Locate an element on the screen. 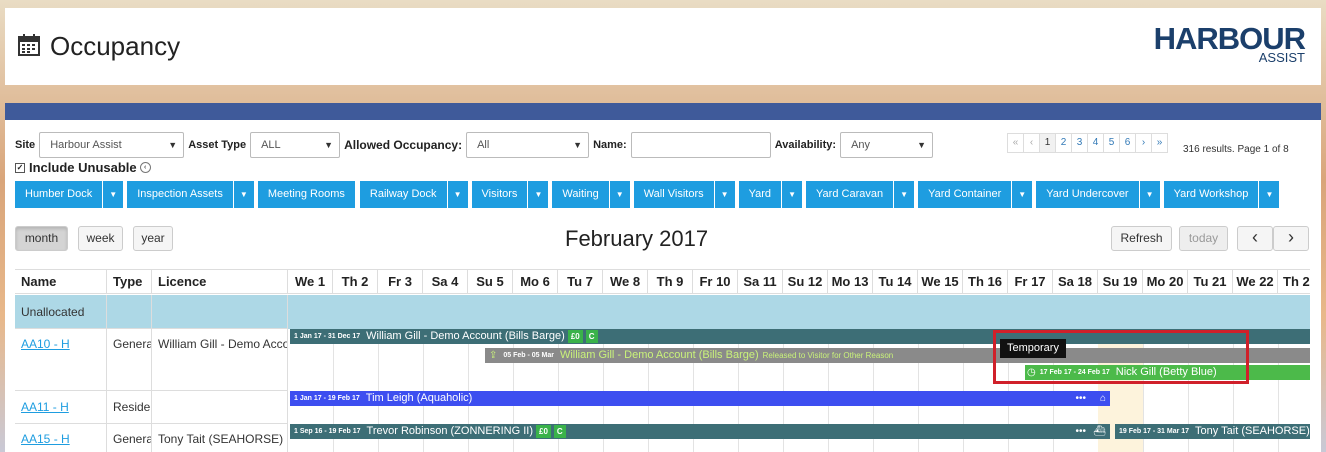  harbour-assist-logo: HARBOUR ASSIST is located at coordinates (1230, 43).